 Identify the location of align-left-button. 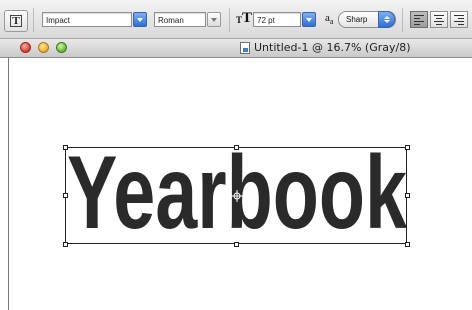
(419, 19).